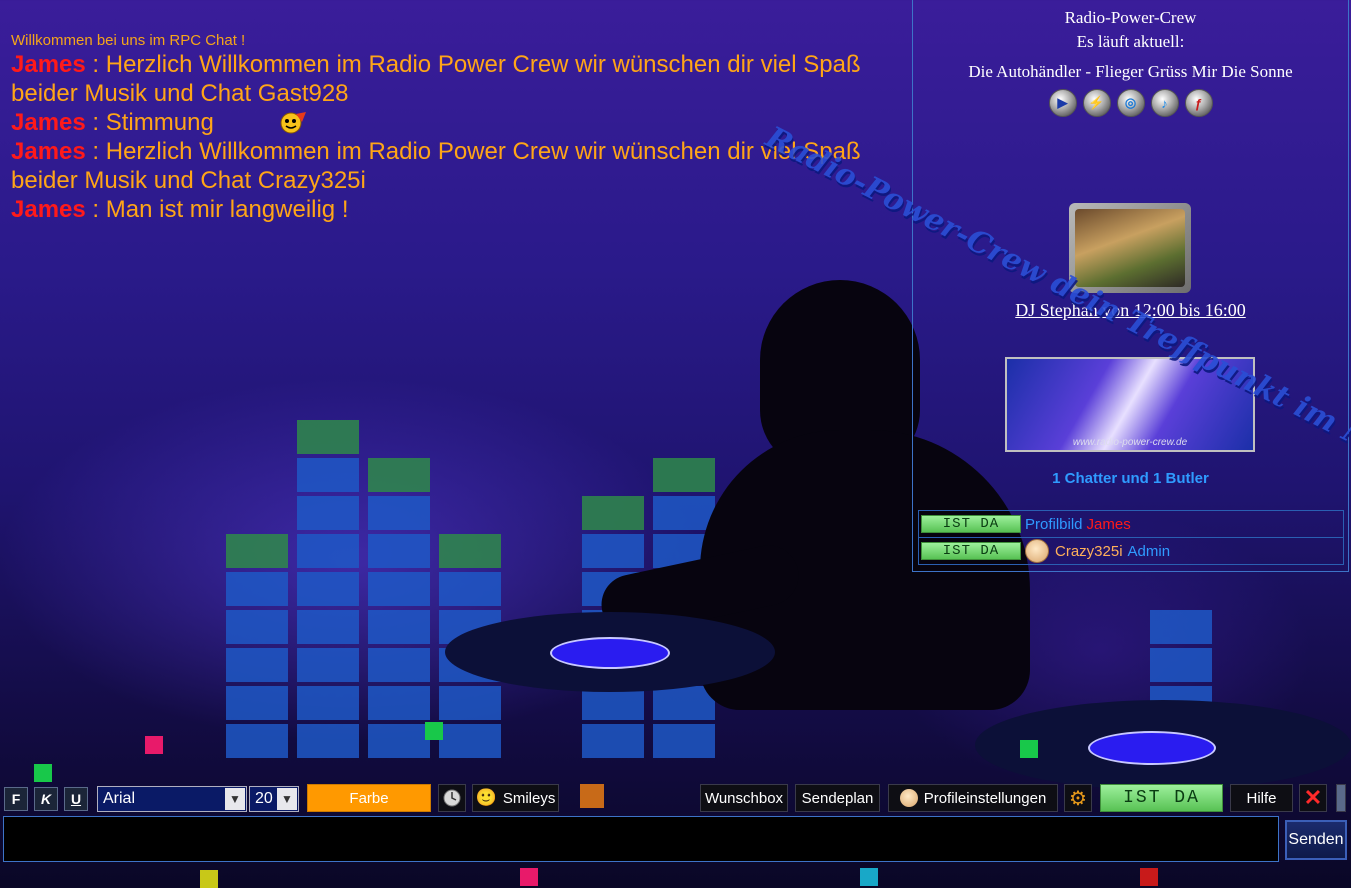 This screenshot has width=1351, height=888. I want to click on underline-button: U, so click(76, 799).